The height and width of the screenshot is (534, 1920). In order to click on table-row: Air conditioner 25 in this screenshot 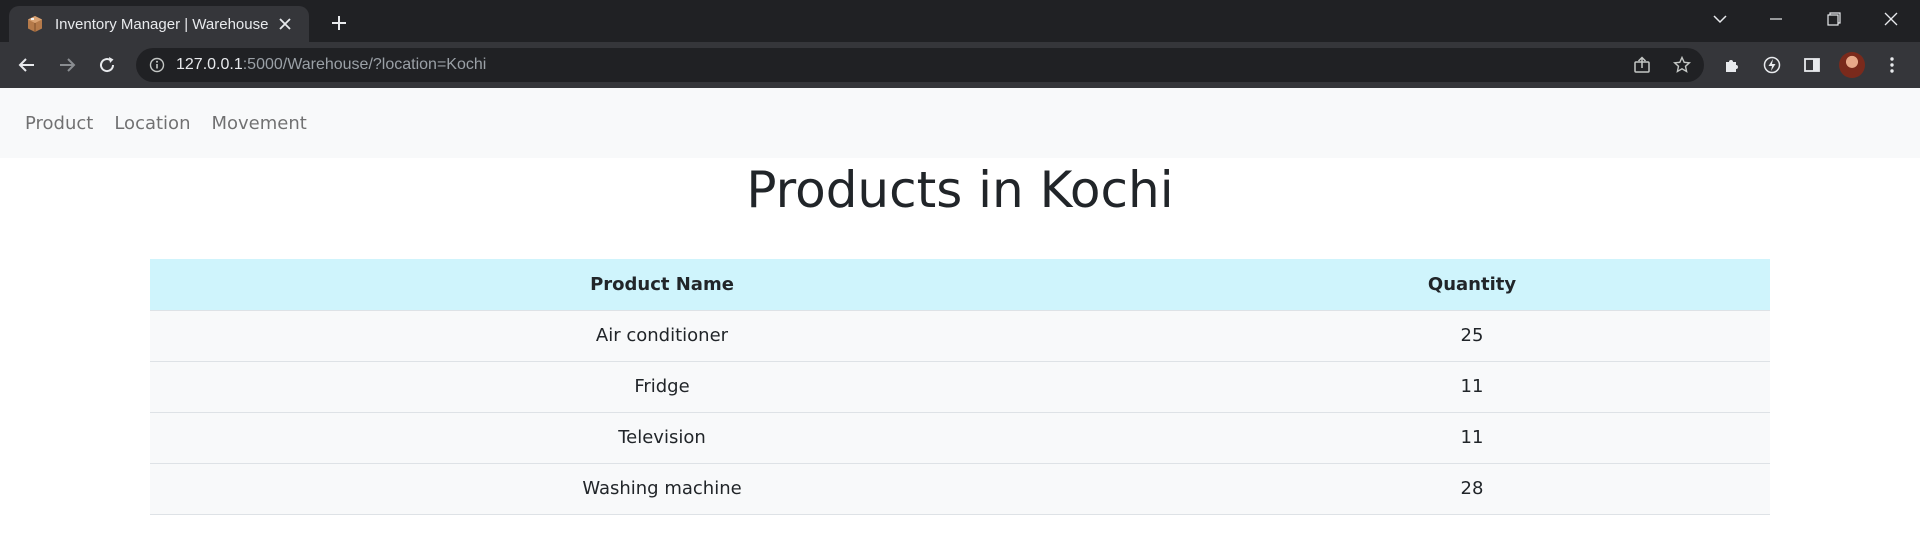, I will do `click(960, 336)`.